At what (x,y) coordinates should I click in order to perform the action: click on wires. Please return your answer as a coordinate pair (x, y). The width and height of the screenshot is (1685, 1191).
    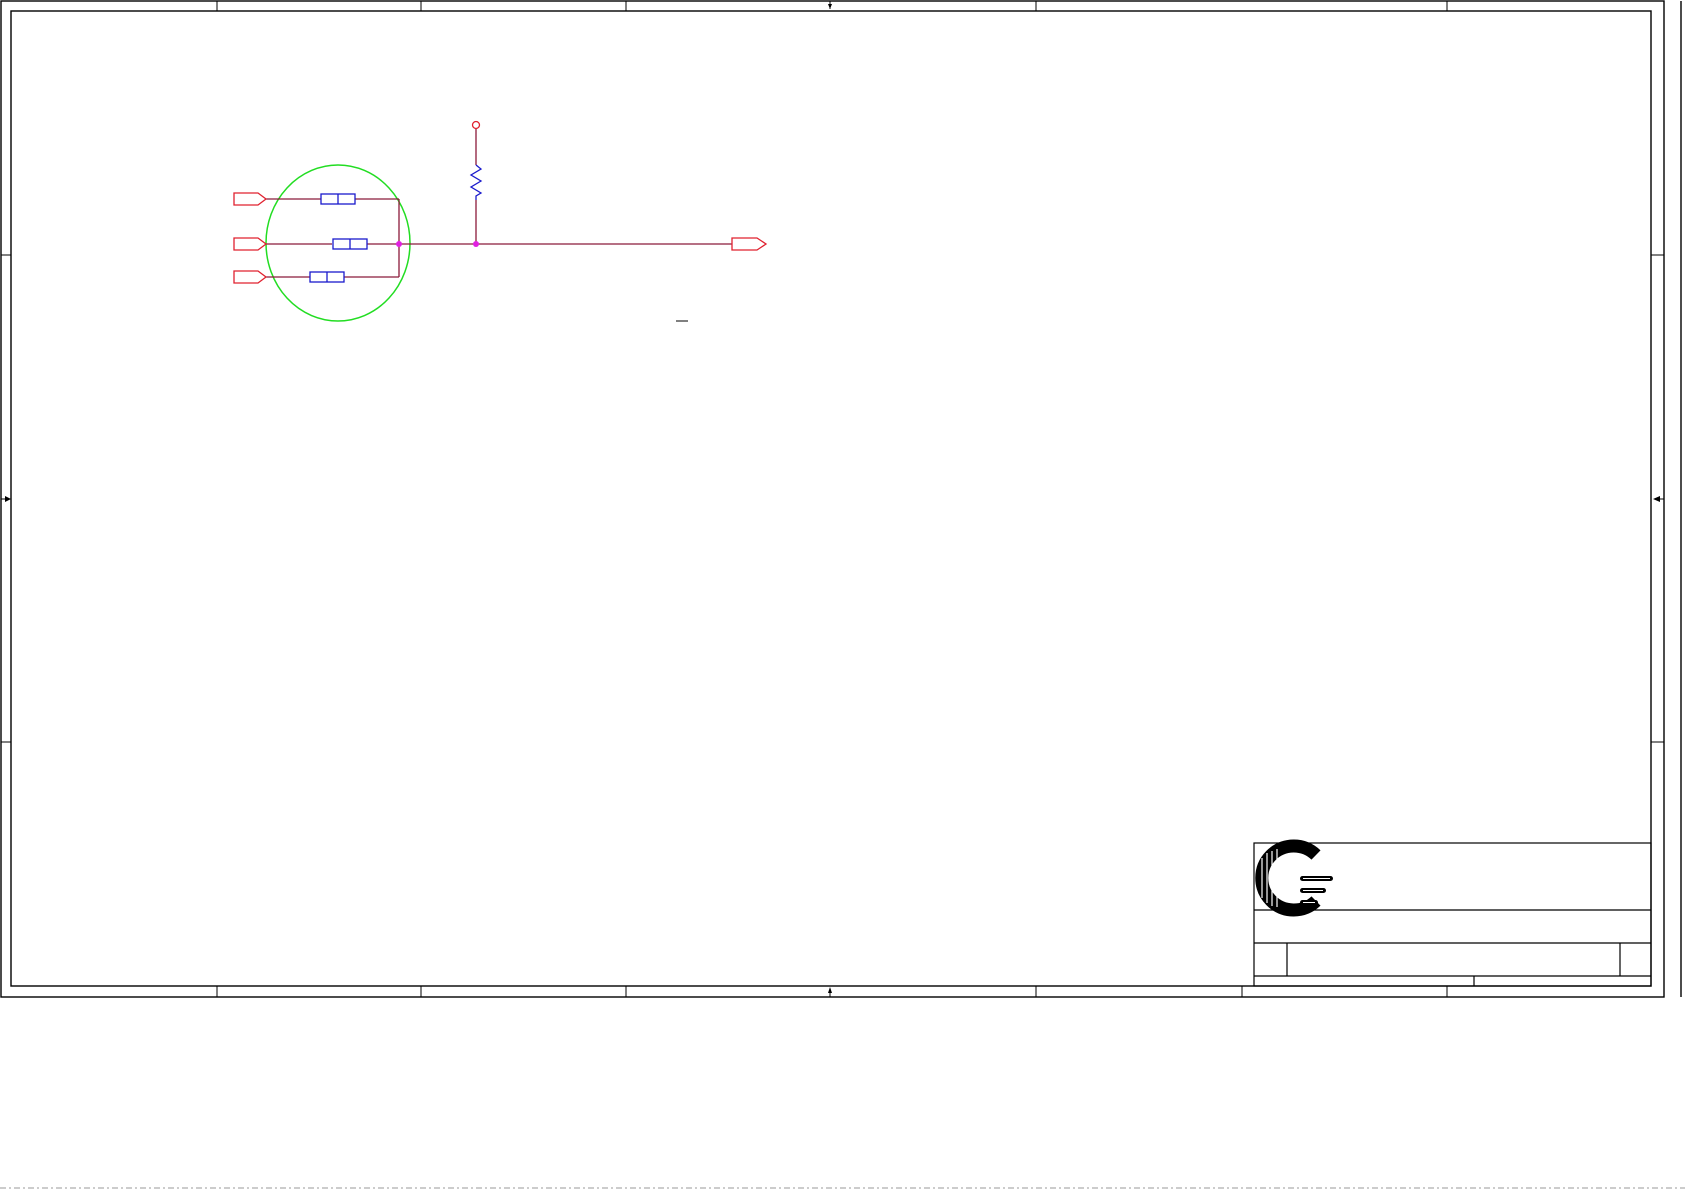
    Looking at the image, I should click on (498, 203).